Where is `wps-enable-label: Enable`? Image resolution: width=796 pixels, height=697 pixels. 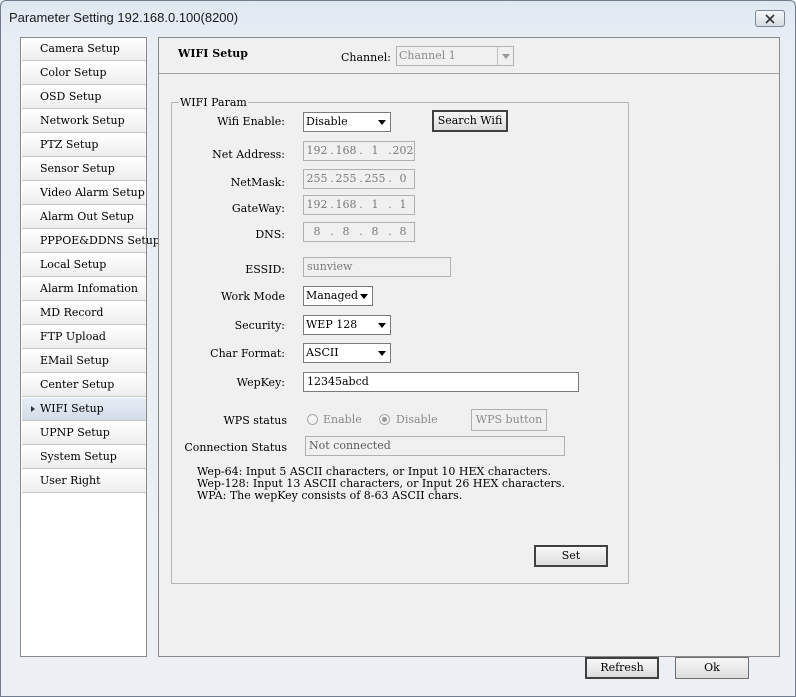 wps-enable-label: Enable is located at coordinates (342, 419).